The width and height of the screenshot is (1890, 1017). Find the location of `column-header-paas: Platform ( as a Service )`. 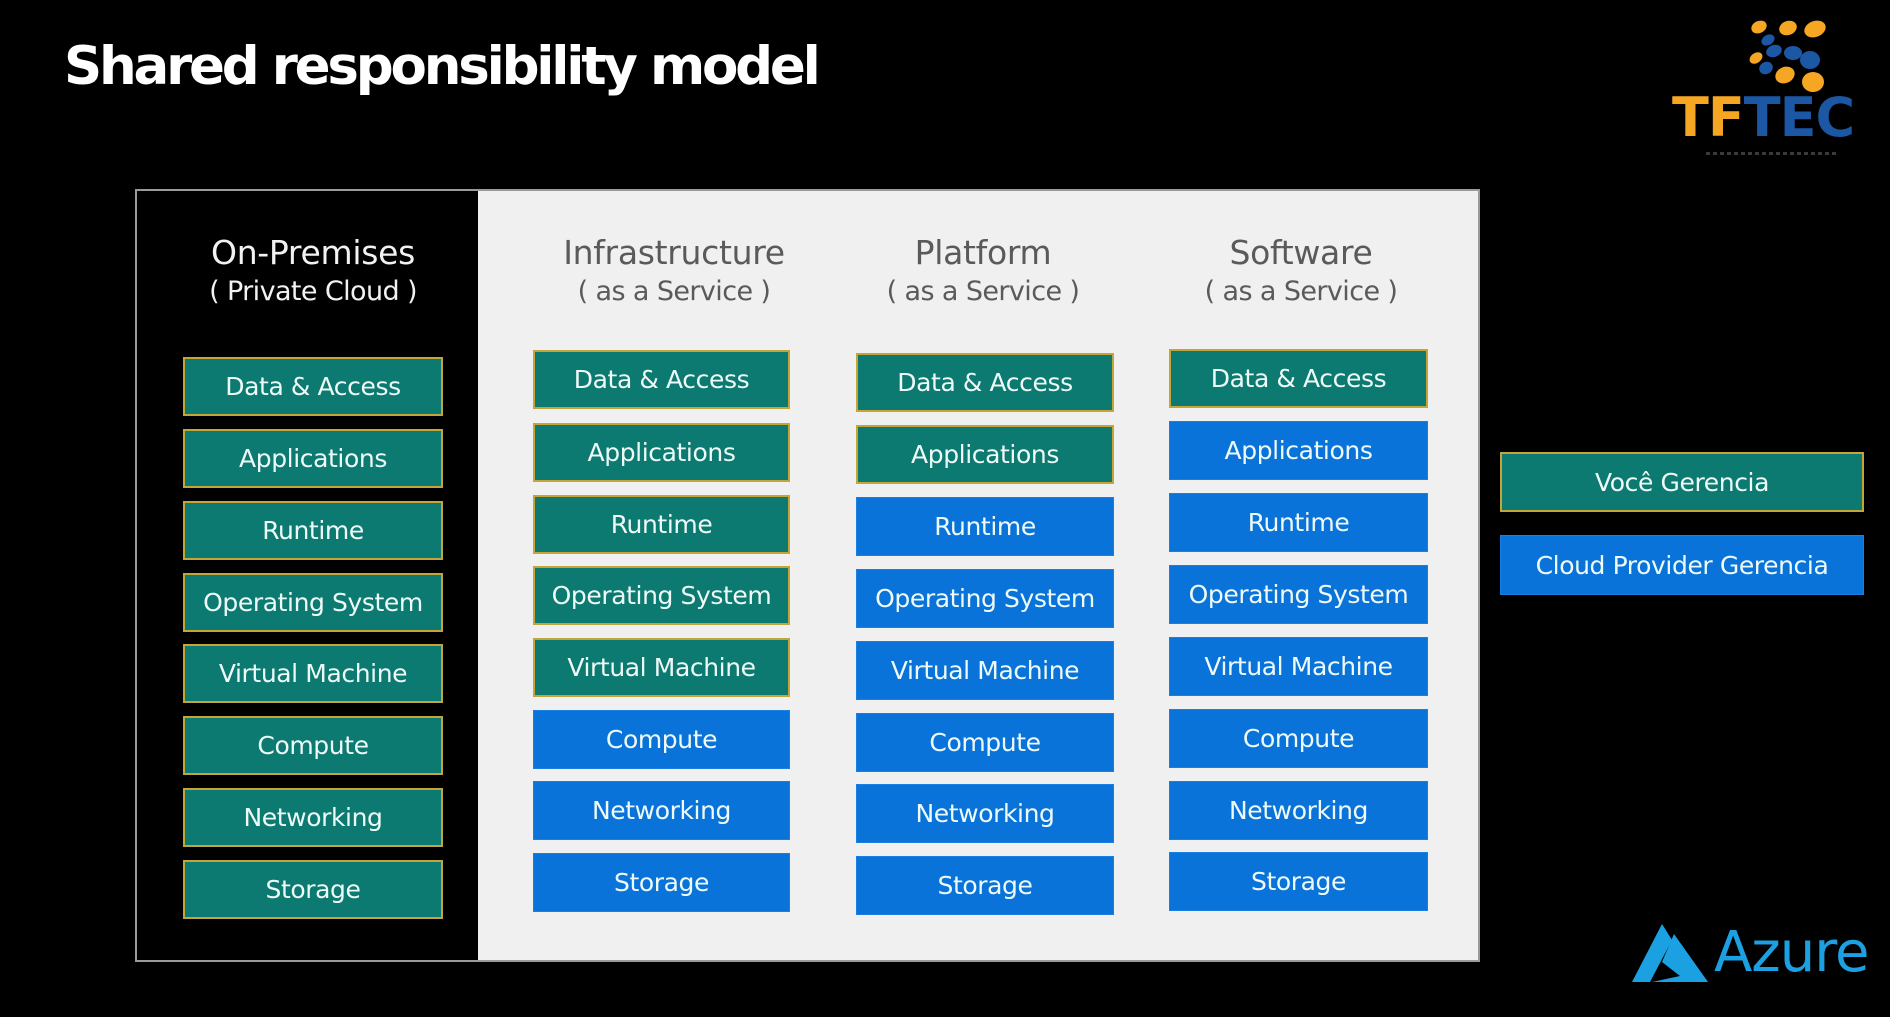

column-header-paas: Platform ( as a Service ) is located at coordinates (983, 272).